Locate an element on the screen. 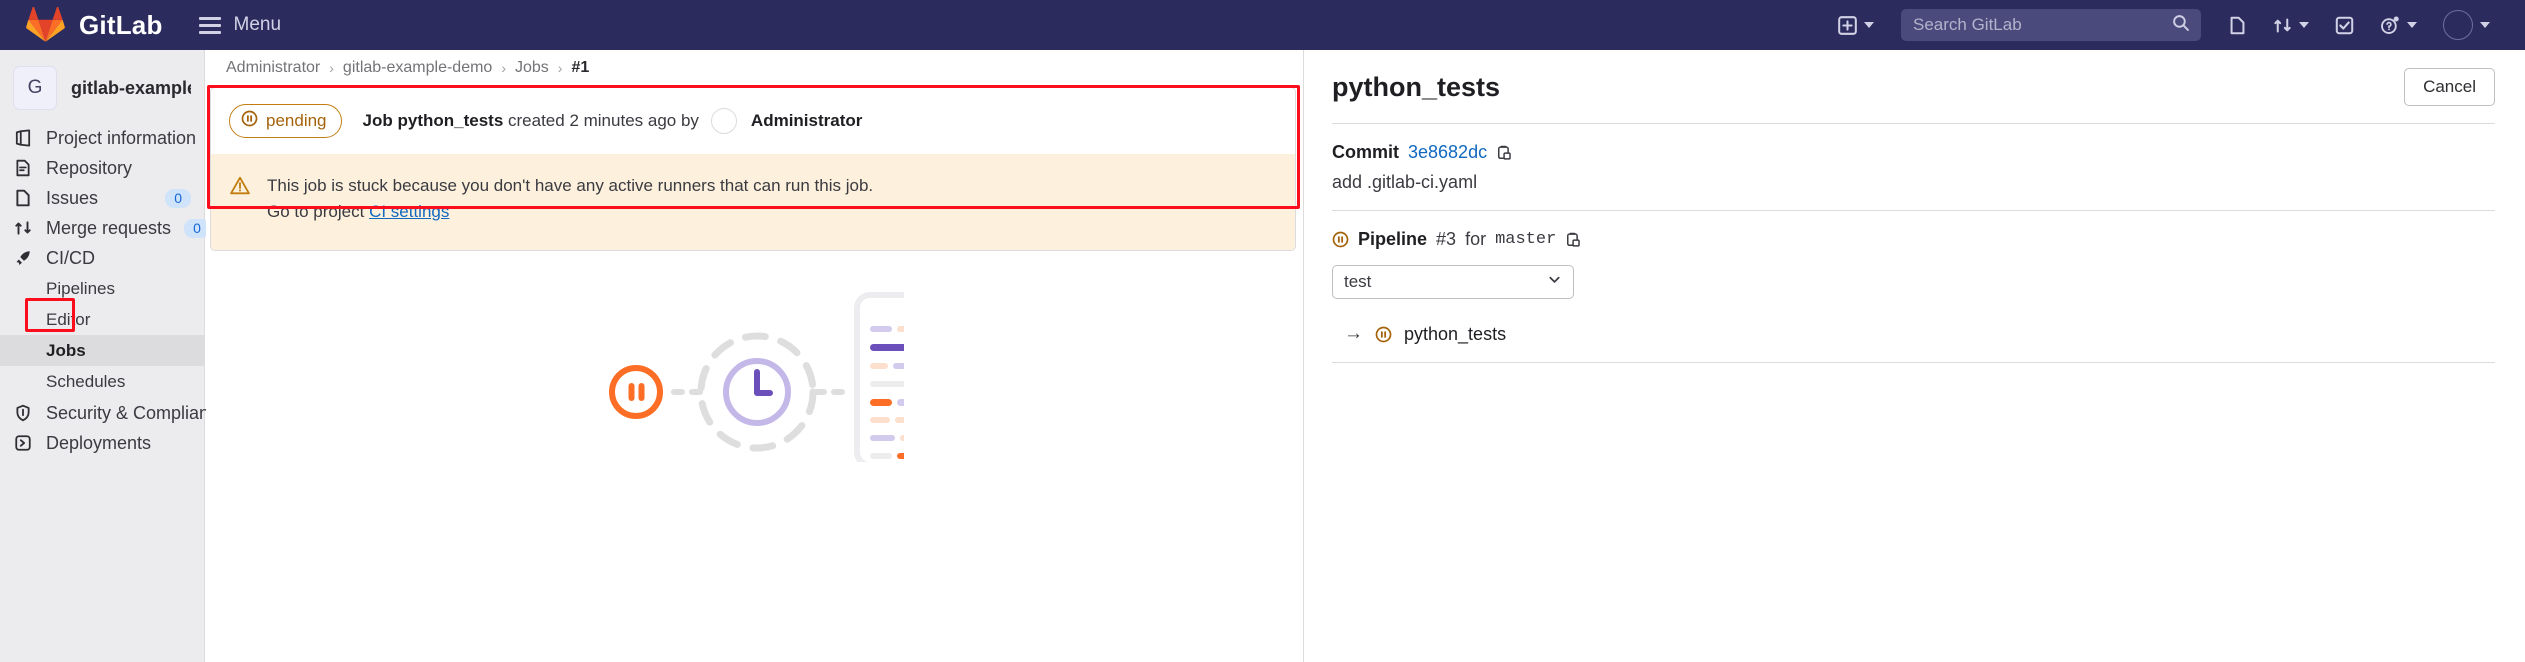 The width and height of the screenshot is (2525, 662). sidebar-item-repository: Repository is located at coordinates (102, 168).